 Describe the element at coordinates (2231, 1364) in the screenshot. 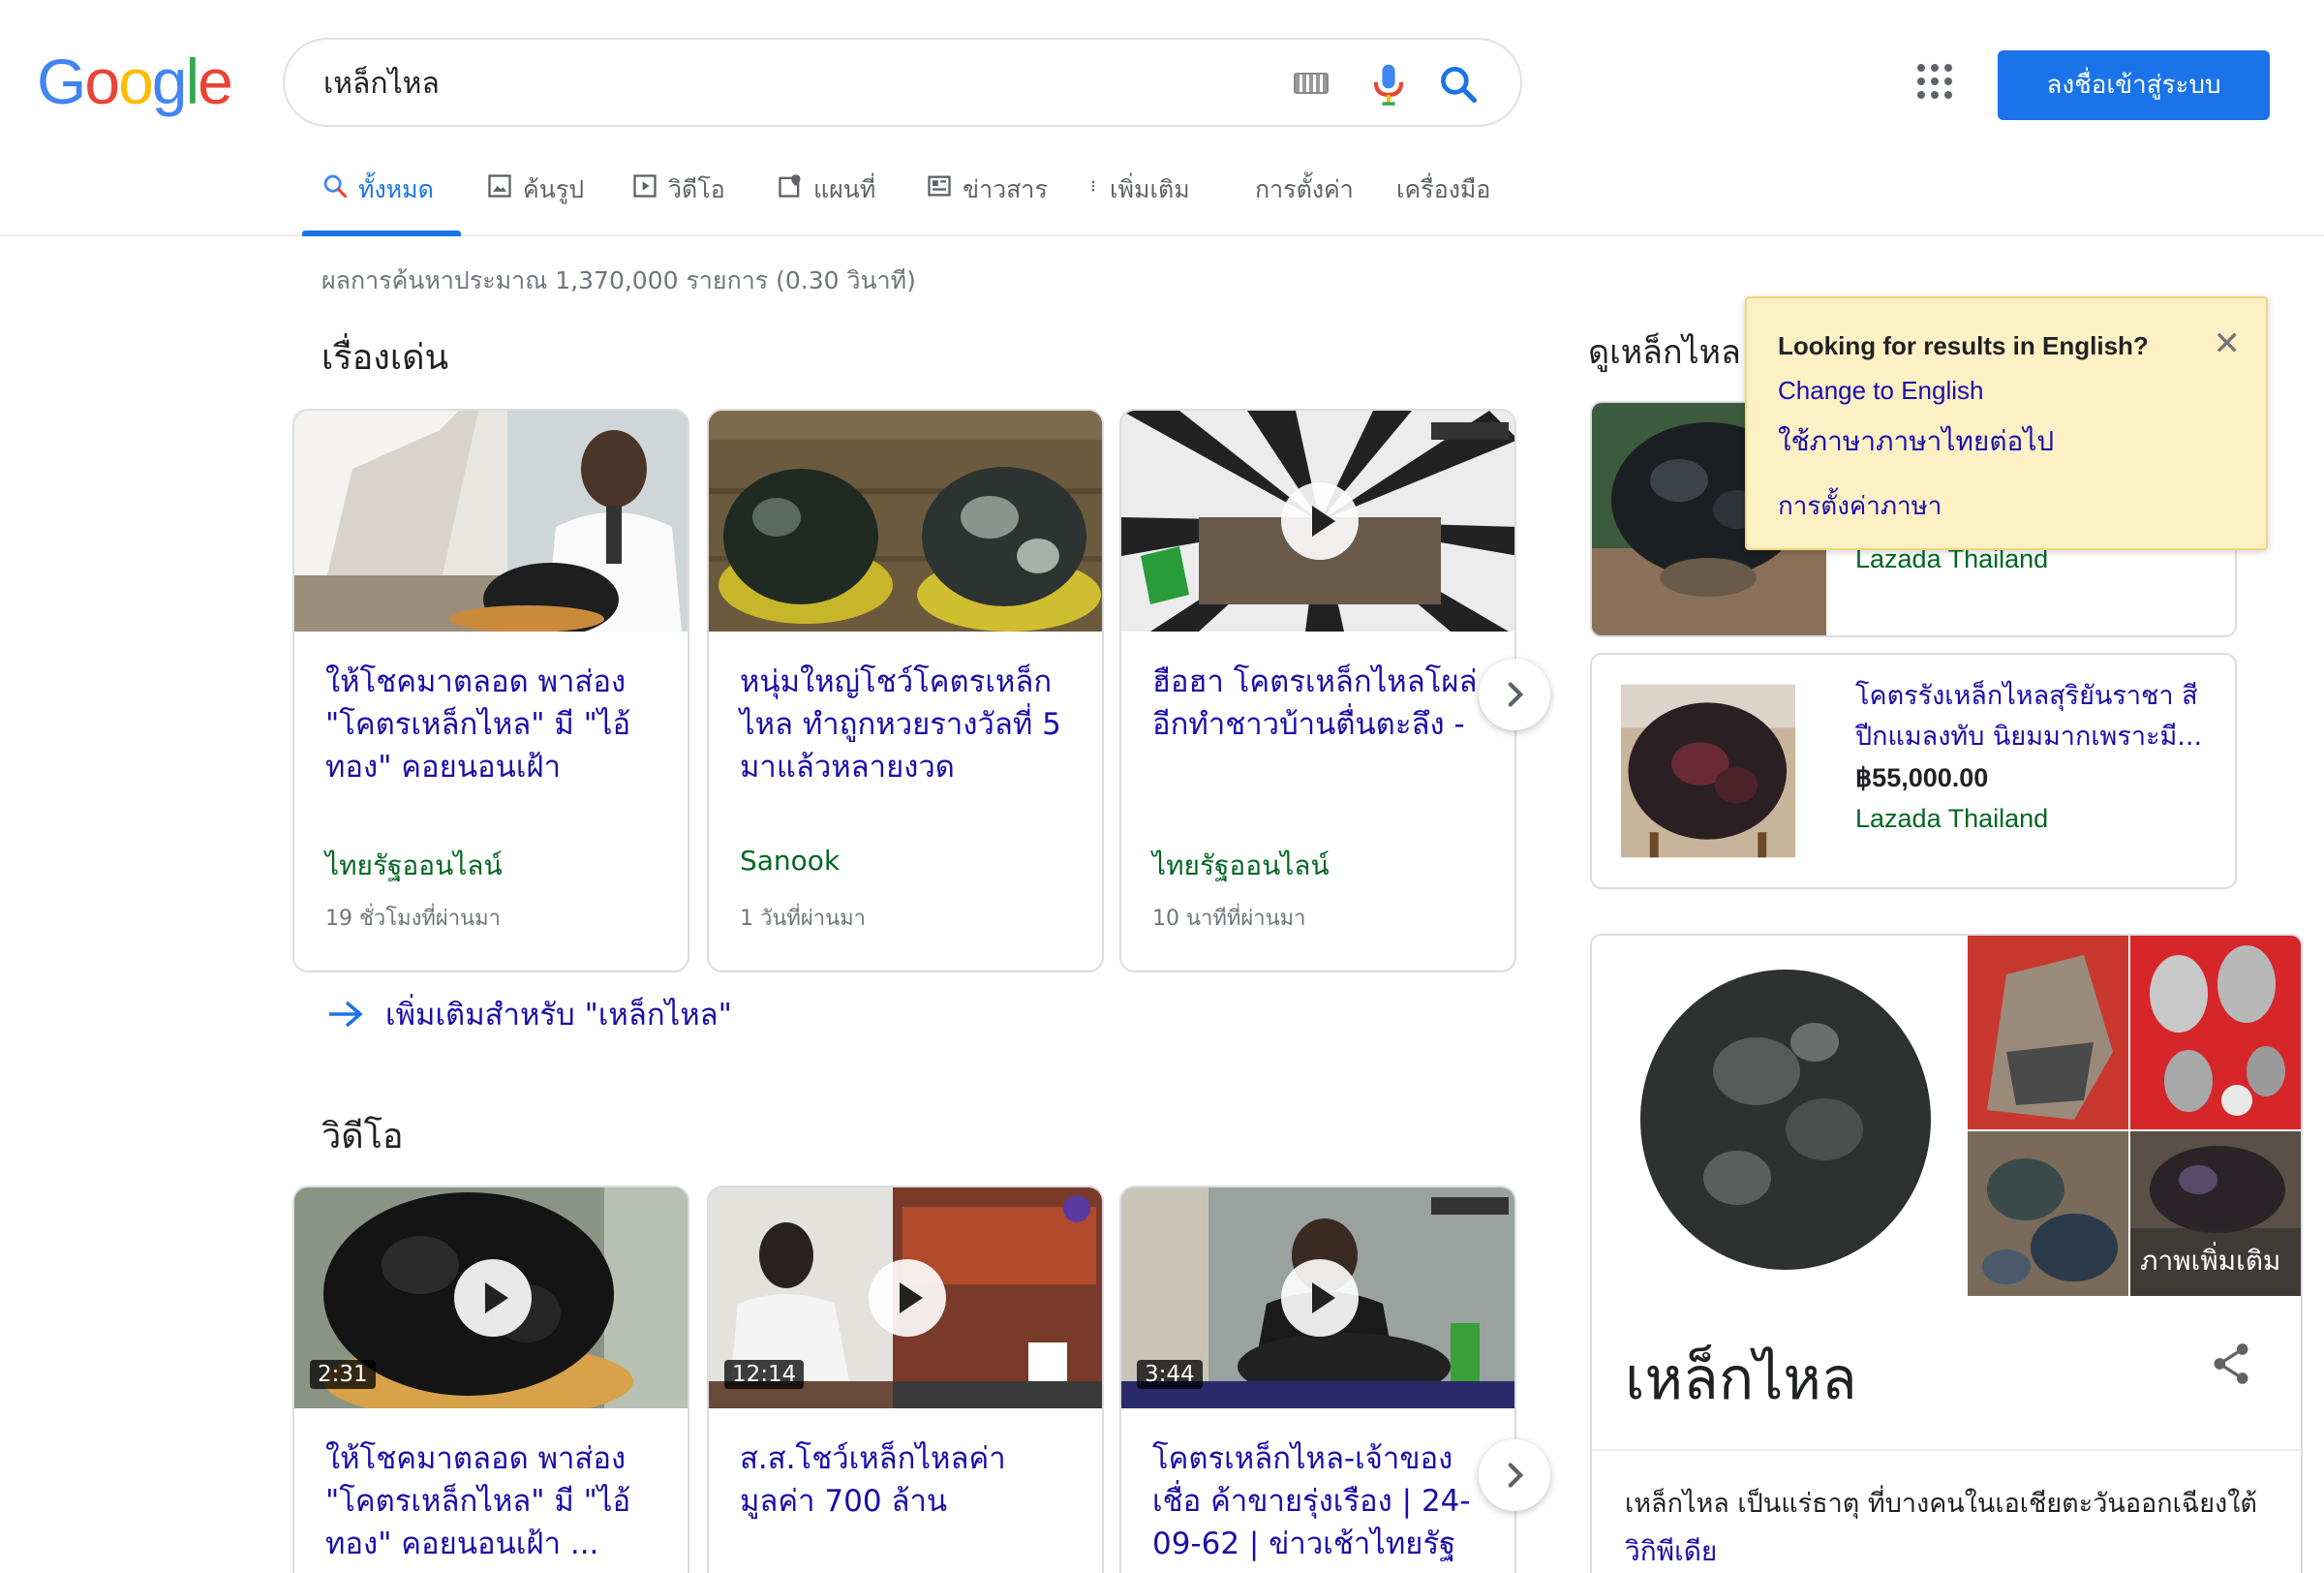

I see `share-icon` at that location.